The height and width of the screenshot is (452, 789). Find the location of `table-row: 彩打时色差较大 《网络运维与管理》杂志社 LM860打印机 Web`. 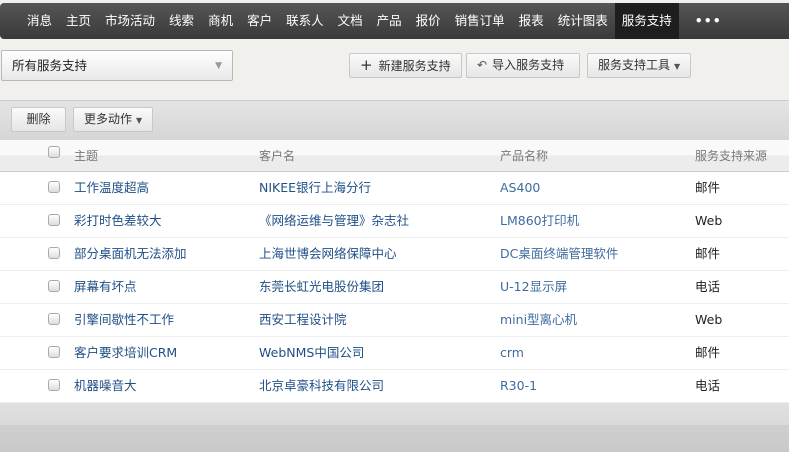

table-row: 彩打时色差较大 《网络运维与管理》杂志社 LM860打印机 Web is located at coordinates (394, 221).